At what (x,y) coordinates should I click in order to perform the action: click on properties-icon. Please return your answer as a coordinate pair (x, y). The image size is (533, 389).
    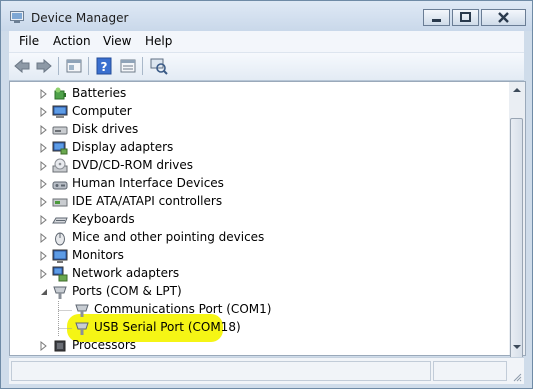
    Looking at the image, I should click on (74, 66).